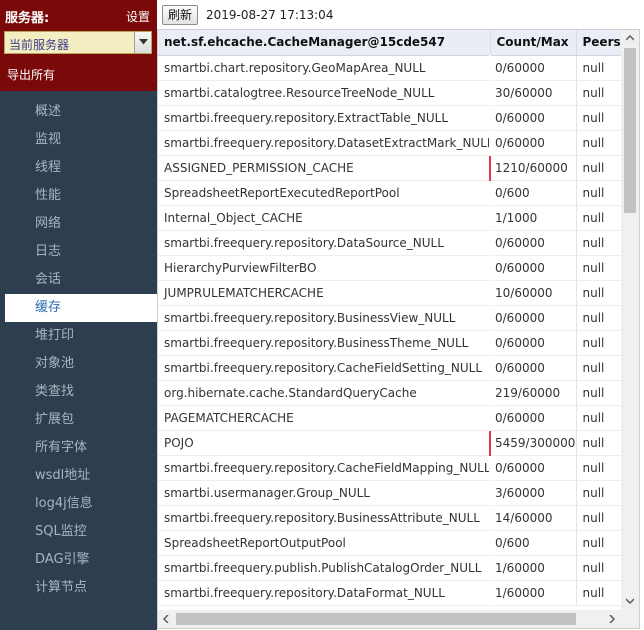  I want to click on table-row: PAGEMATCHERCACHE 0/60000 null, so click(389, 418).